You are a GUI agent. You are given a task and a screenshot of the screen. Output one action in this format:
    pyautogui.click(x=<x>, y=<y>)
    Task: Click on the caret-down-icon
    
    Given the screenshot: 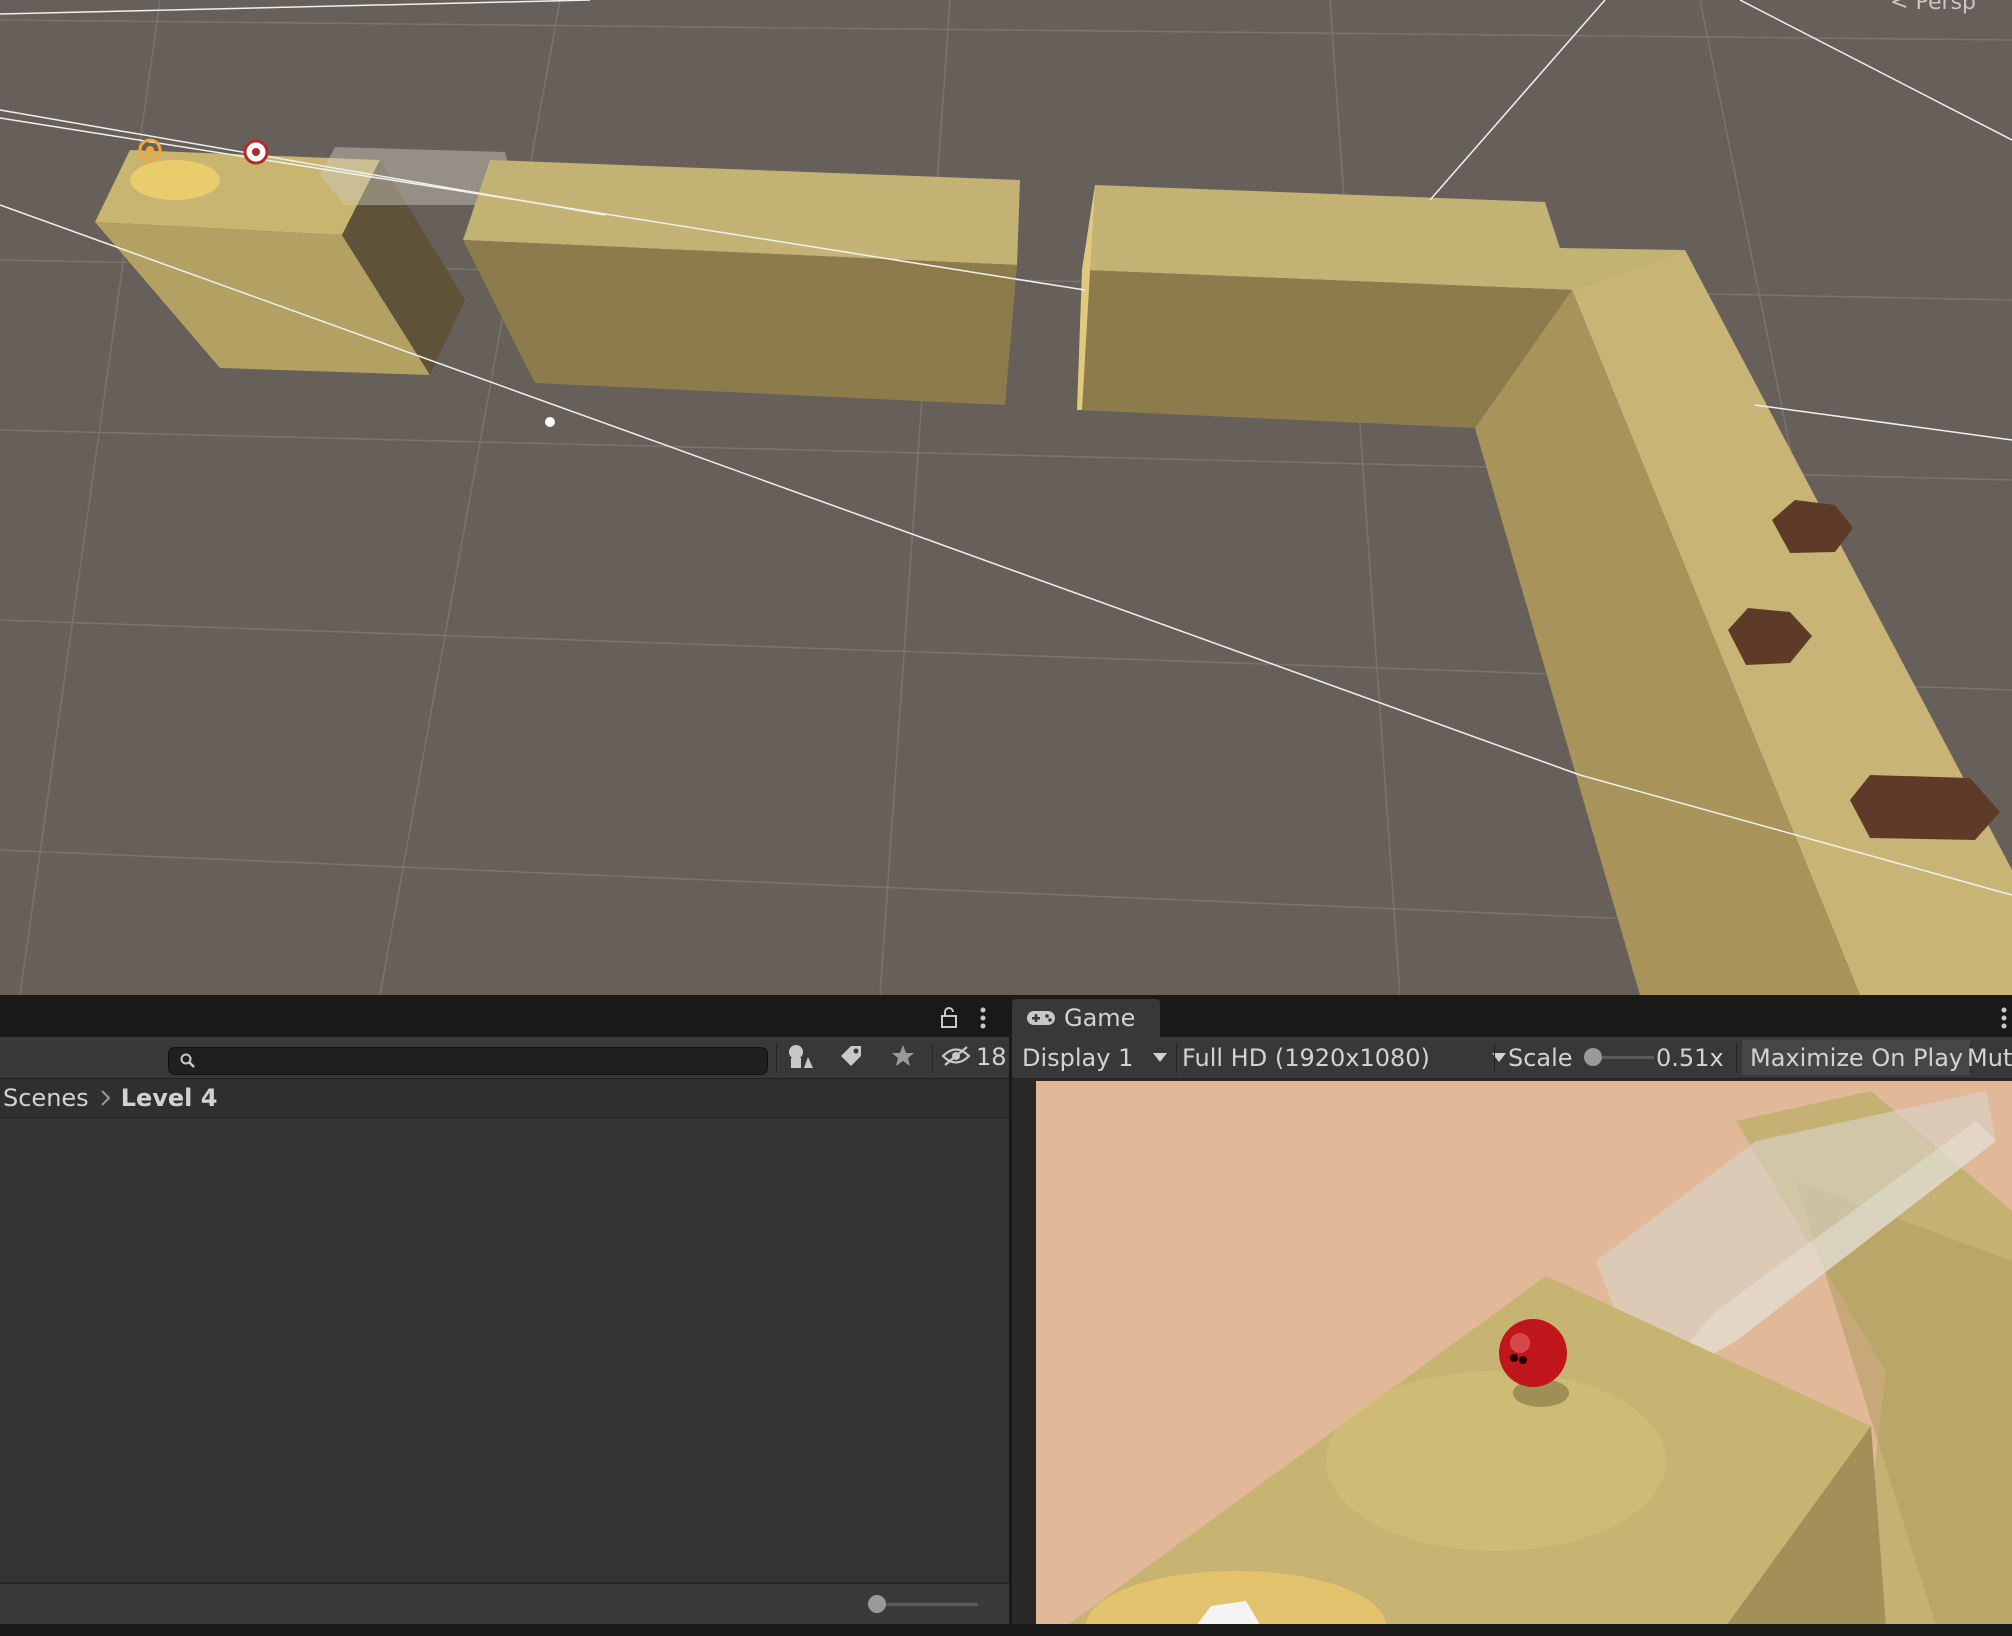 What is the action you would take?
    pyautogui.click(x=1160, y=1057)
    